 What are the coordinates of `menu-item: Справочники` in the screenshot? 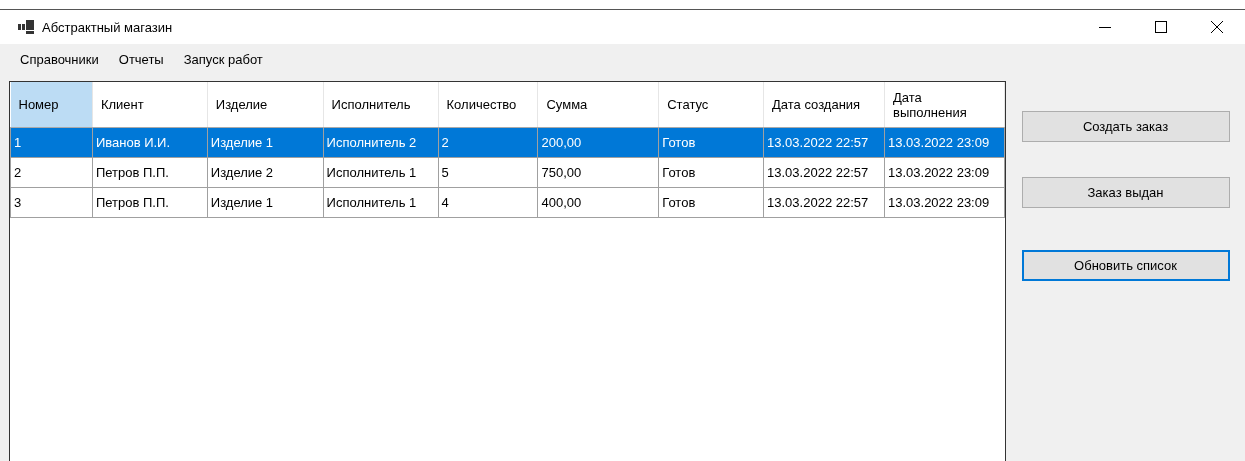 It's located at (59, 59).